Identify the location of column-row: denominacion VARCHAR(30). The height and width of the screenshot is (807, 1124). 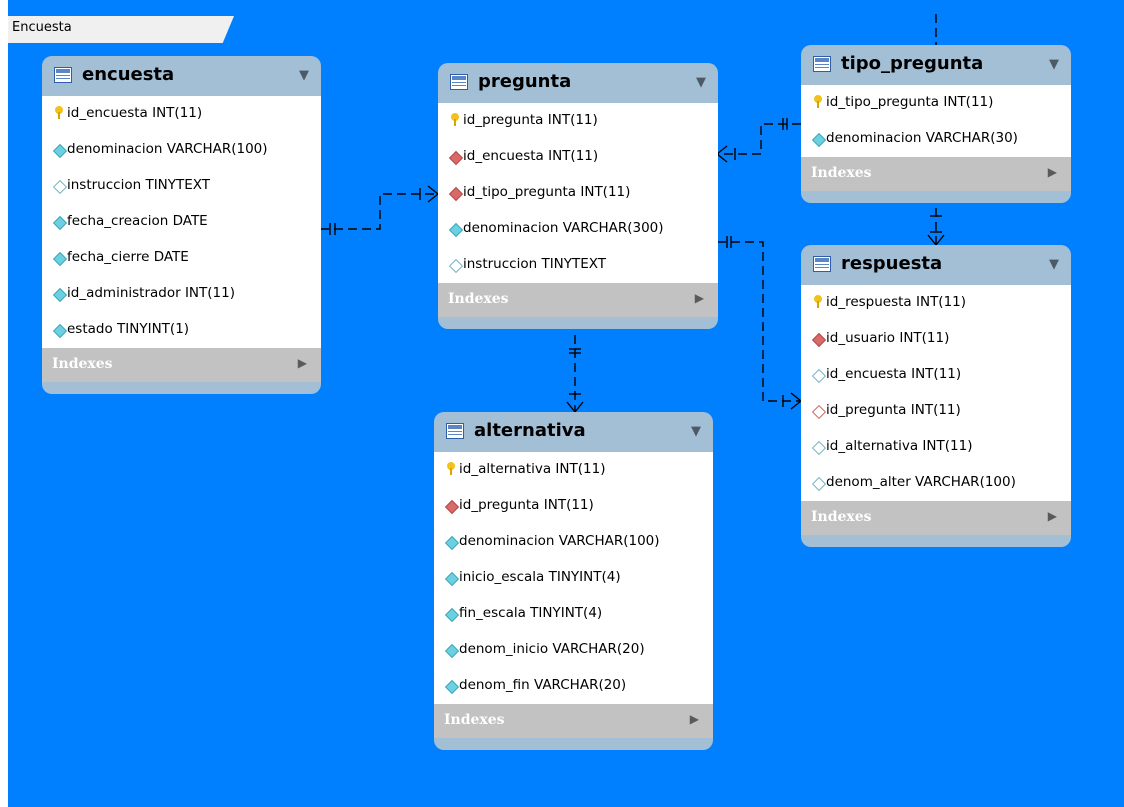
(936, 139).